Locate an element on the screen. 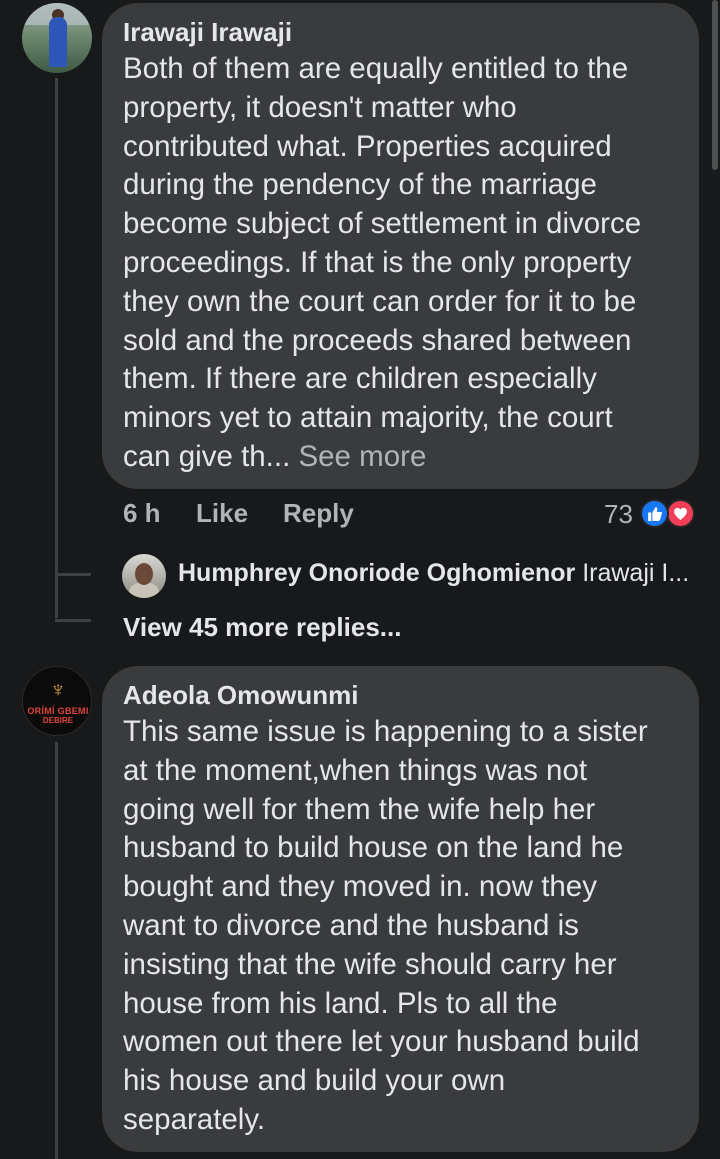 Image resolution: width=720 pixels, height=1159 pixels. reply-author: Humphrey Onoriode Oghomienor is located at coordinates (376, 573).